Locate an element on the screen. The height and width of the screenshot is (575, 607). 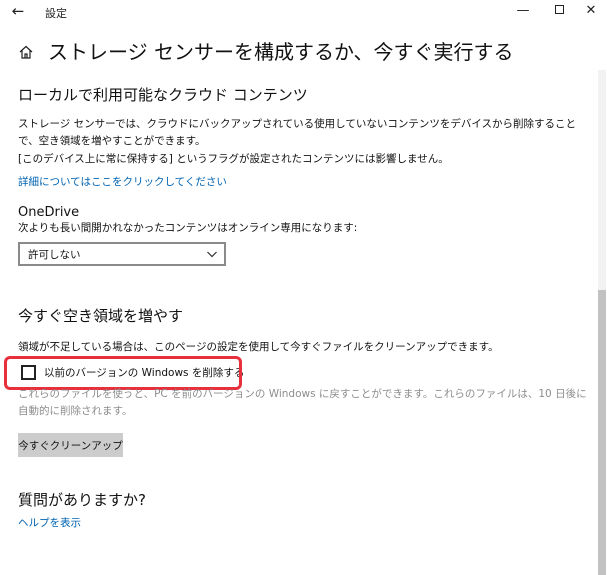
learn-more-link: 詳細についてはここをクリックしてください is located at coordinates (122, 181).